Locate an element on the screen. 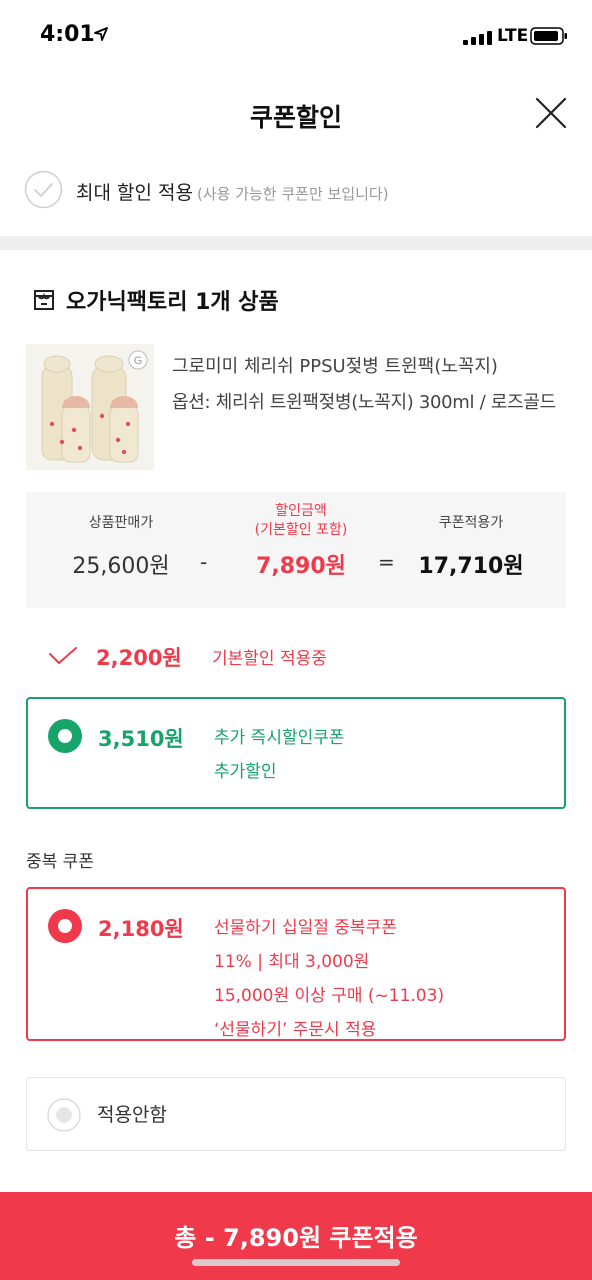  location-arrow-icon is located at coordinates (101, 34).